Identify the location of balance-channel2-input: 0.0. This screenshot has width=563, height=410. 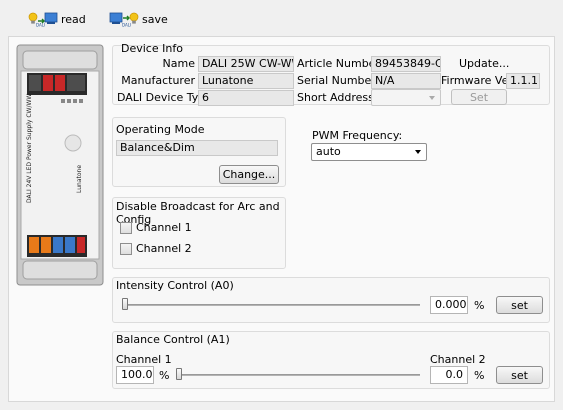
(449, 375).